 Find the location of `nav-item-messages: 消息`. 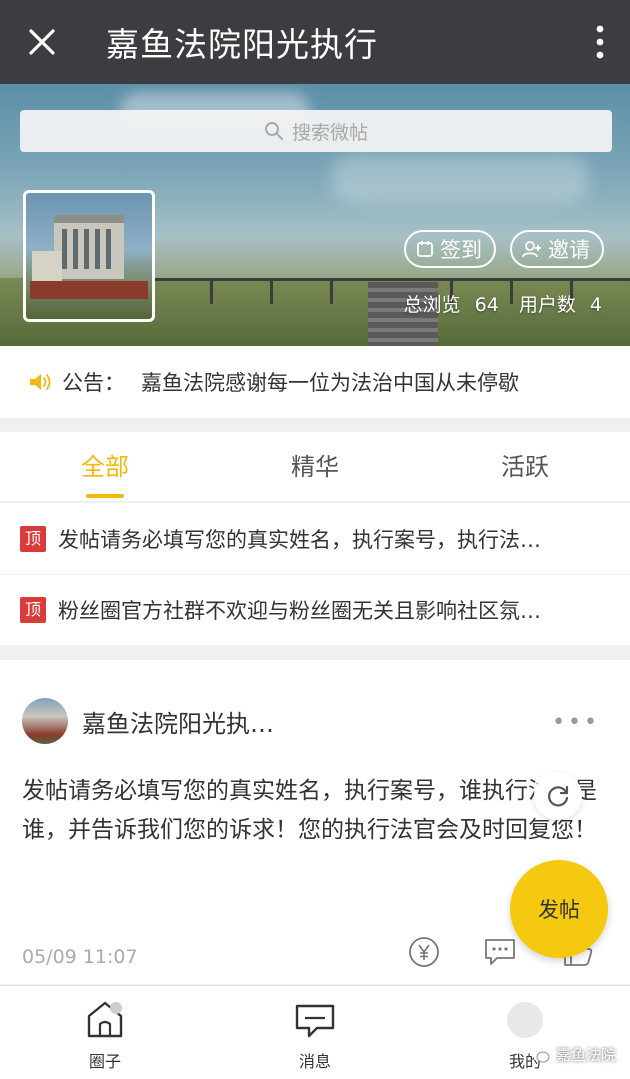

nav-item-messages: 消息 is located at coordinates (315, 1032).